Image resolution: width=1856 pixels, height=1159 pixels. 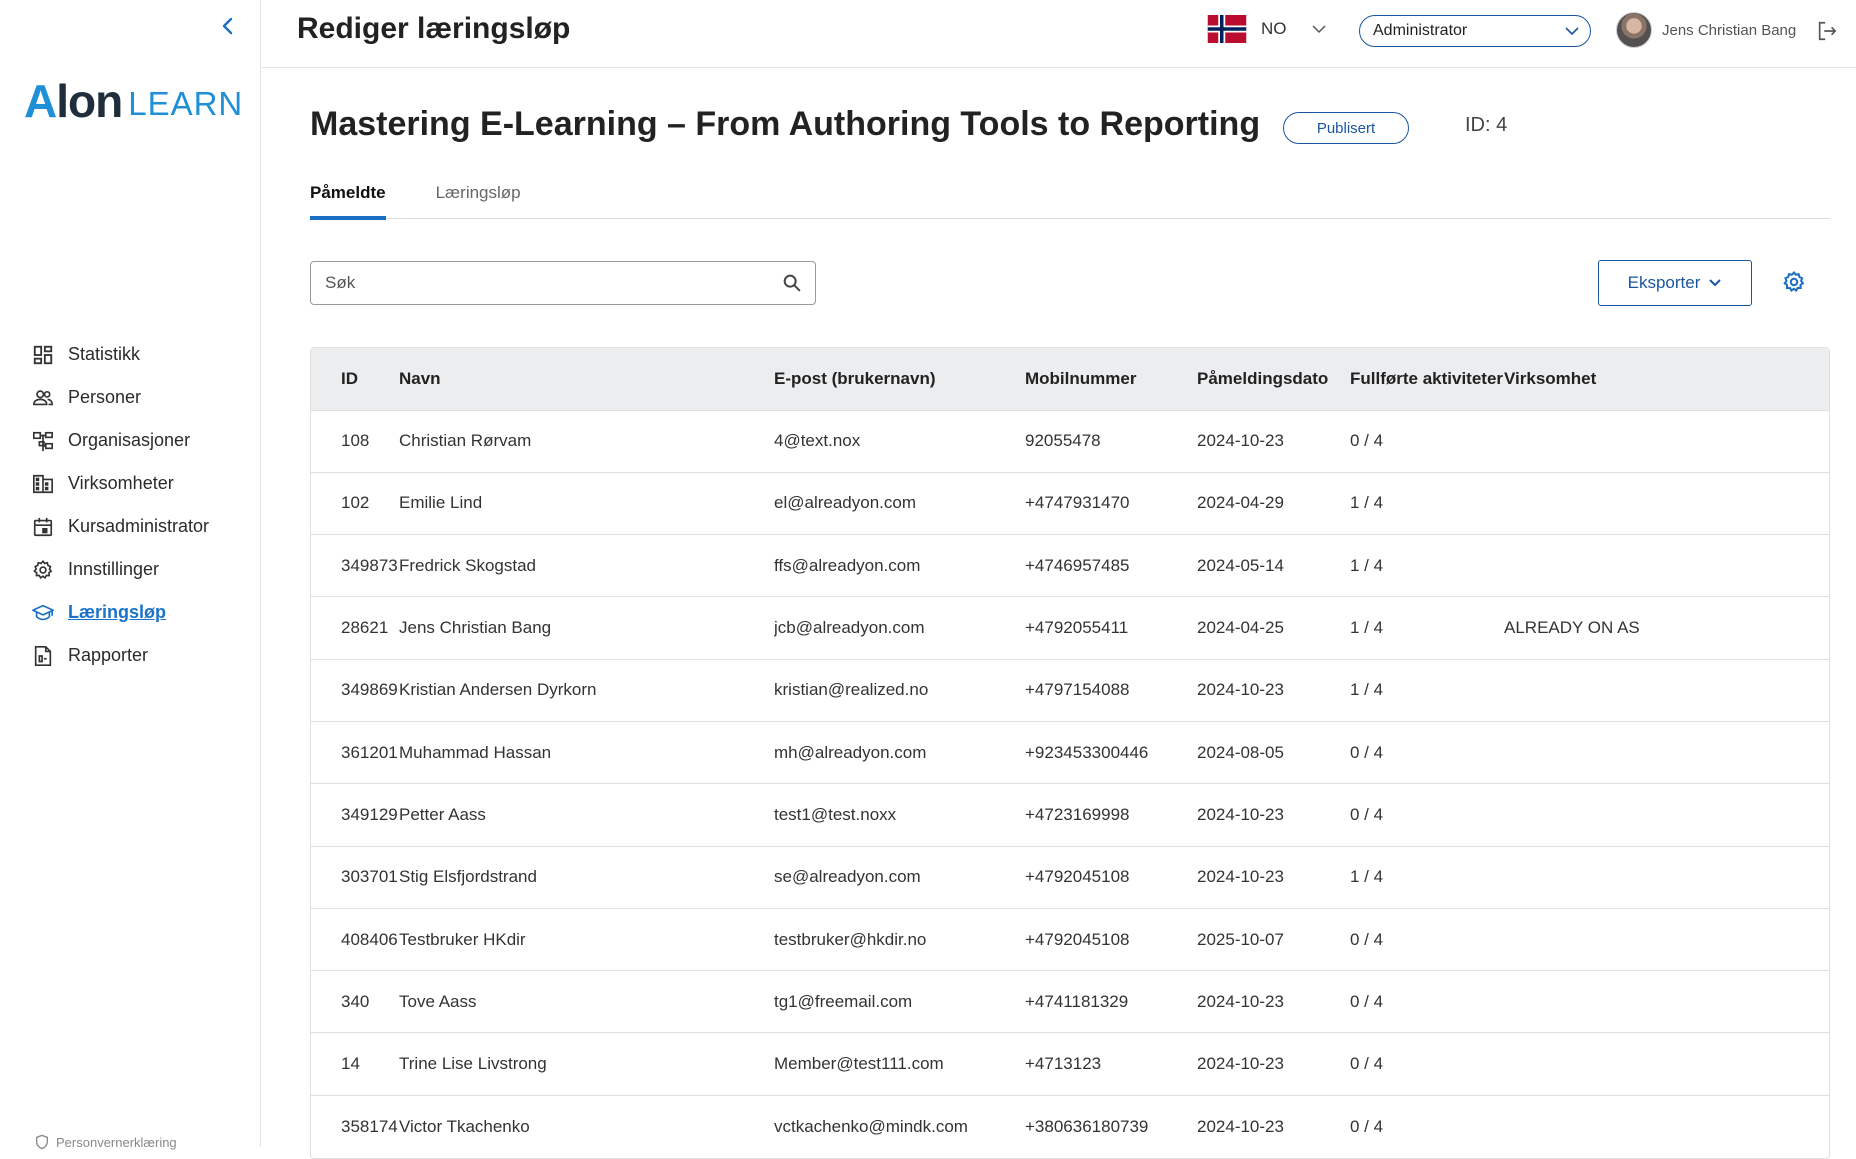 What do you see at coordinates (130, 397) in the screenshot?
I see `sidebar-item-personer: Personer` at bounding box center [130, 397].